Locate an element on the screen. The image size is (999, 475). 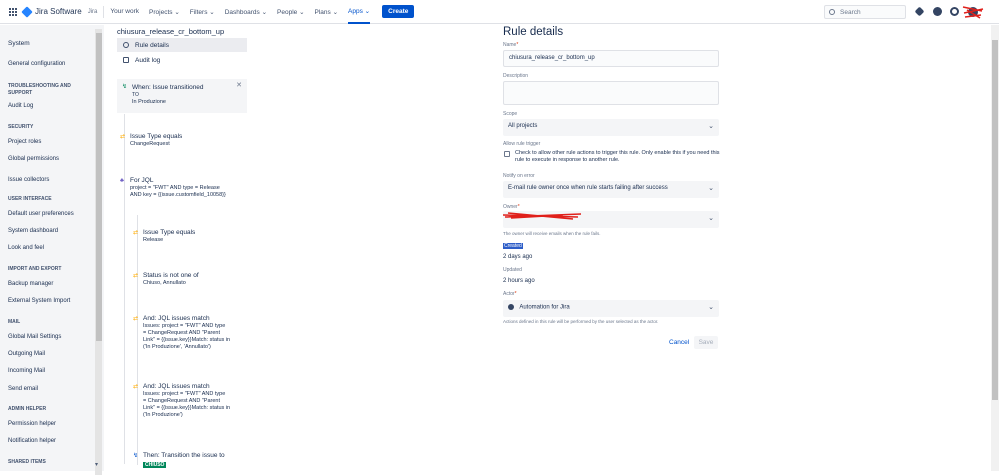
sidebar-item-system: System is located at coordinates (19, 43).